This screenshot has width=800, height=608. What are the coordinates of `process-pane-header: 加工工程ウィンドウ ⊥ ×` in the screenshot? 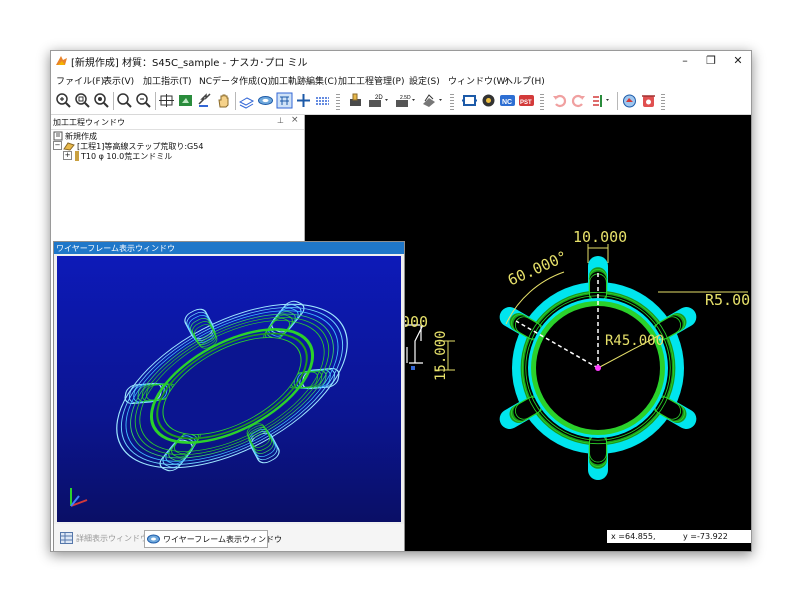 It's located at (177, 122).